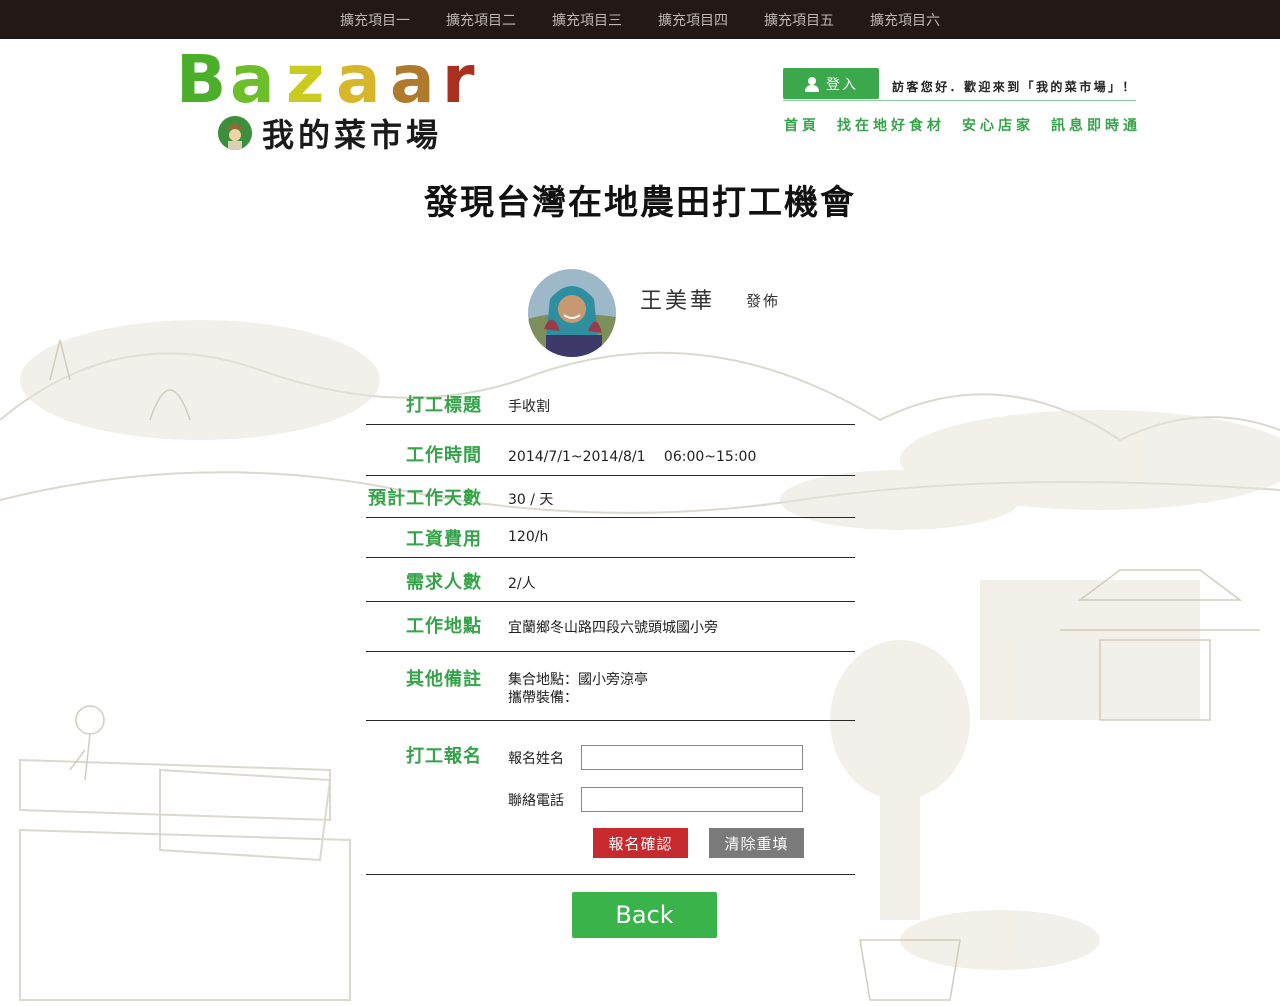 Image resolution: width=1280 pixels, height=1006 pixels. What do you see at coordinates (891, 125) in the screenshot?
I see `nav-find-ingredients: 找在地好食材` at bounding box center [891, 125].